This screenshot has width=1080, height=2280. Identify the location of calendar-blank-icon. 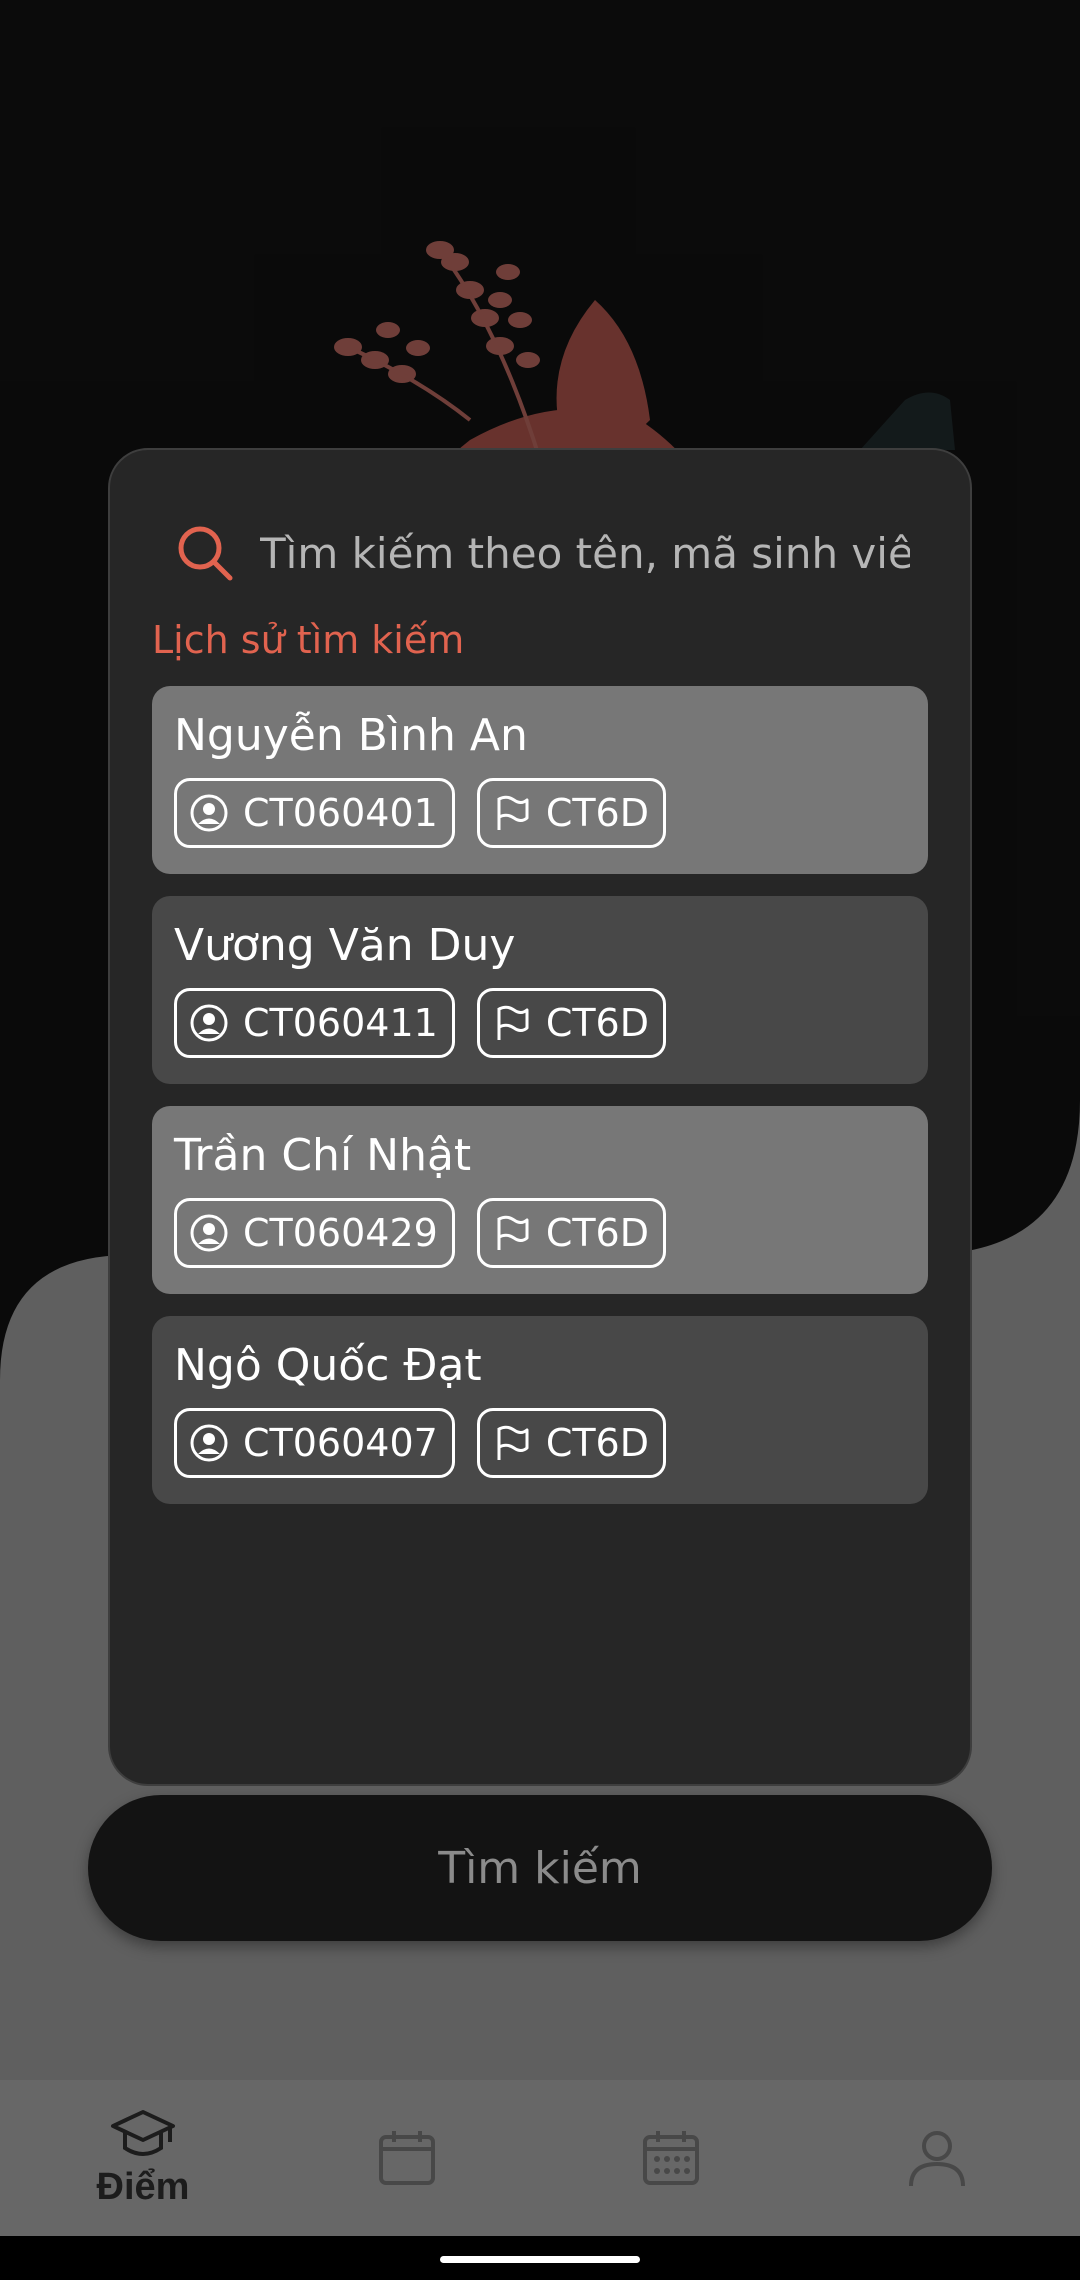
(407, 2158).